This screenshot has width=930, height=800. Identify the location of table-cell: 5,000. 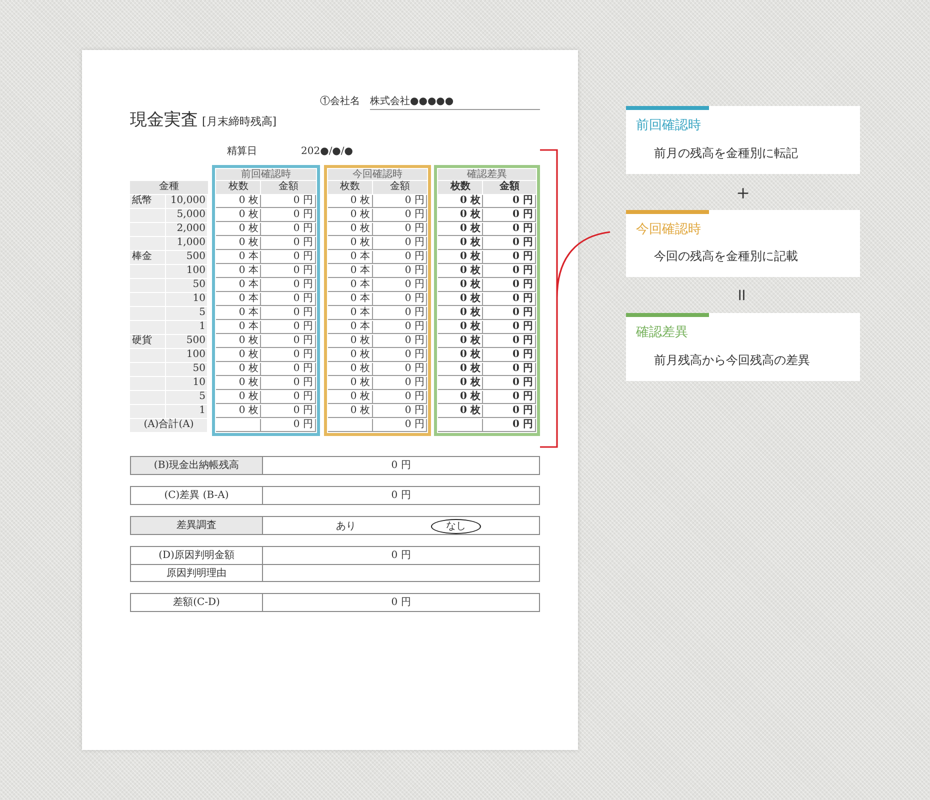
(187, 215).